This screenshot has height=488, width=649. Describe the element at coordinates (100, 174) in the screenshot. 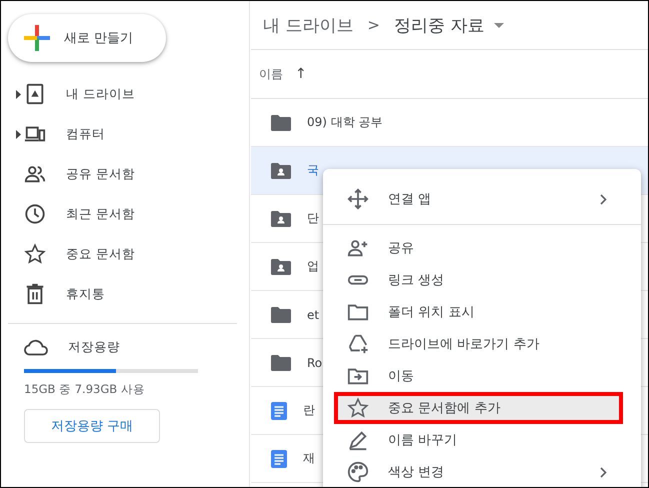

I see `sidebar-label: 공유 문서함` at that location.